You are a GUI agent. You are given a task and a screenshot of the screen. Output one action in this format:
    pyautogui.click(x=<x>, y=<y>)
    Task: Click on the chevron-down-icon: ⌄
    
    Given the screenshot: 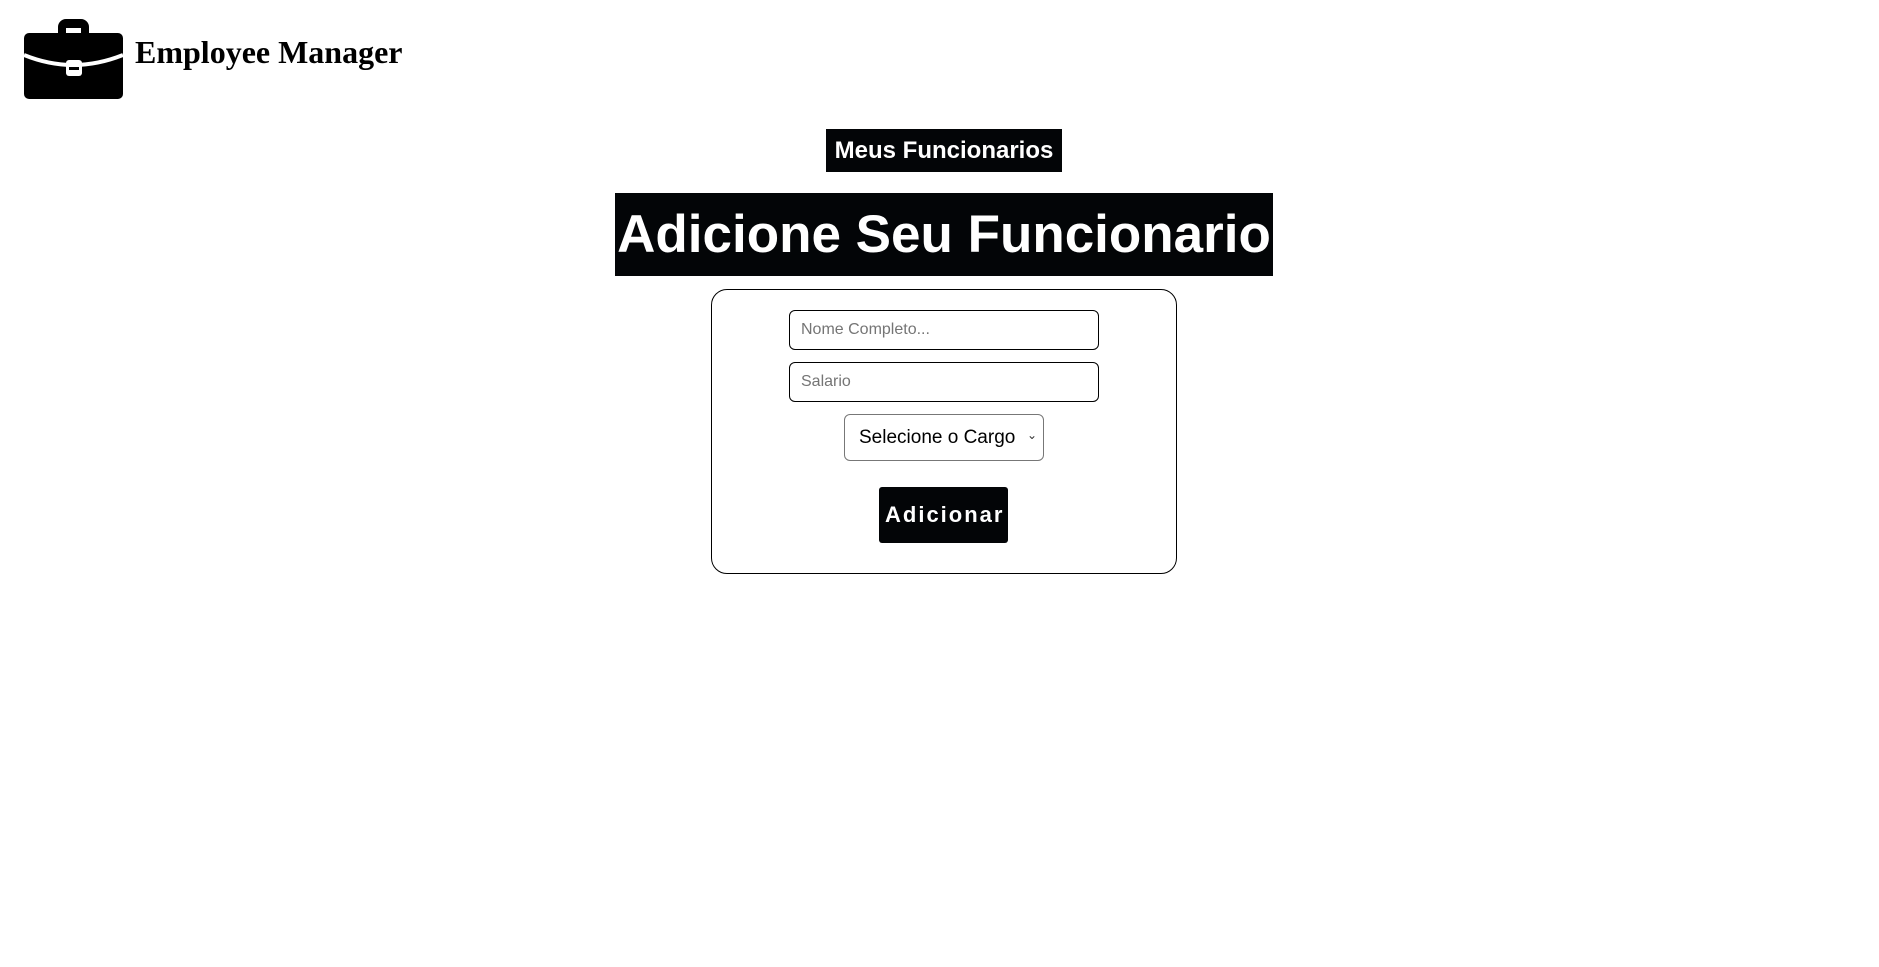 What is the action you would take?
    pyautogui.click(x=1031, y=435)
    